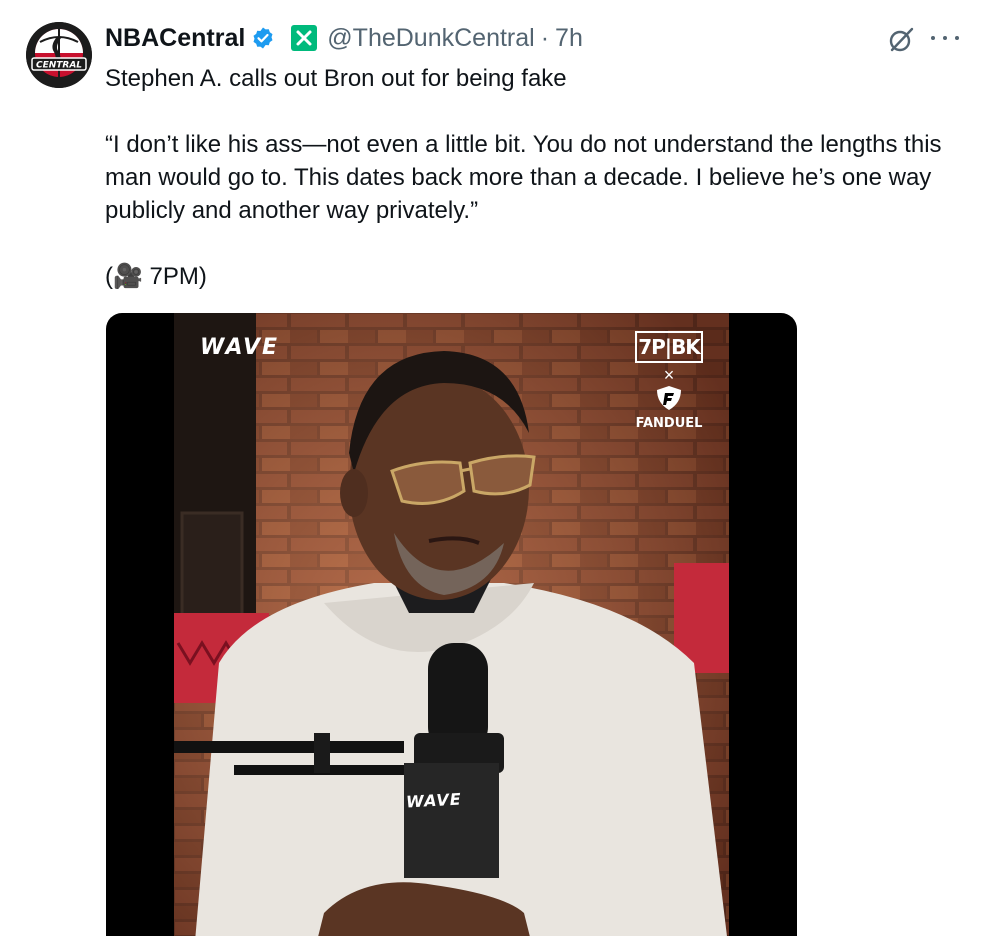 Image resolution: width=981 pixels, height=936 pixels. I want to click on sponsor-times-symbol: ×, so click(669, 375).